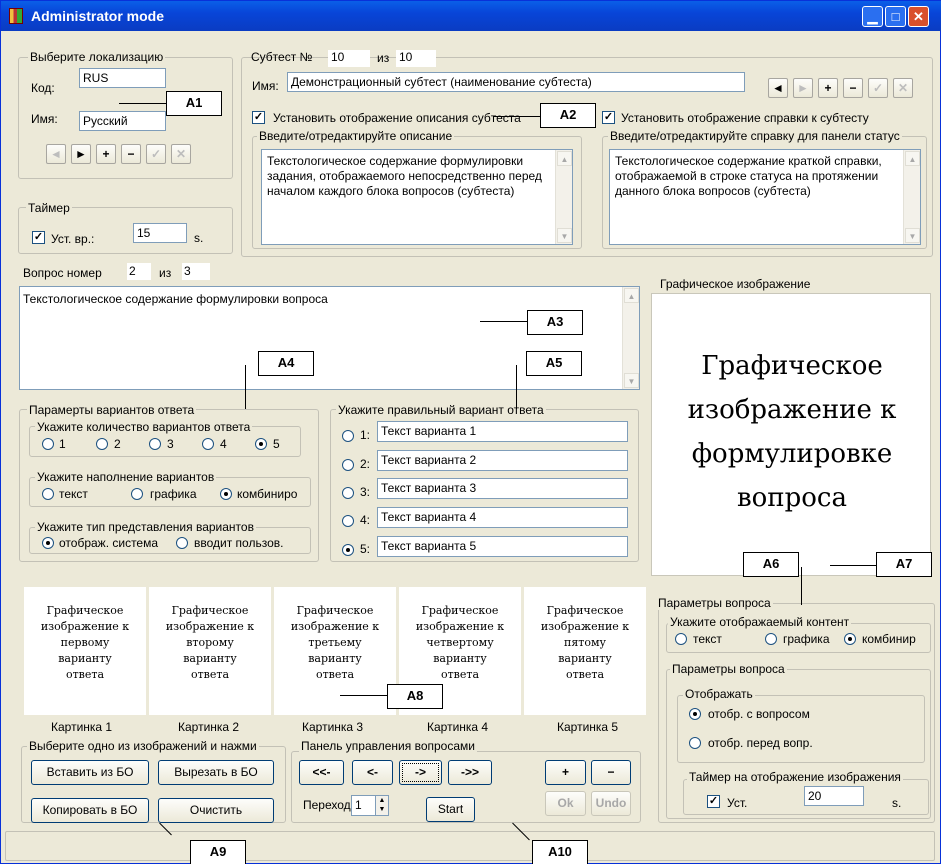 This screenshot has height=864, width=941. What do you see at coordinates (853, 88) in the screenshot?
I see `subtest-remove-button: −` at bounding box center [853, 88].